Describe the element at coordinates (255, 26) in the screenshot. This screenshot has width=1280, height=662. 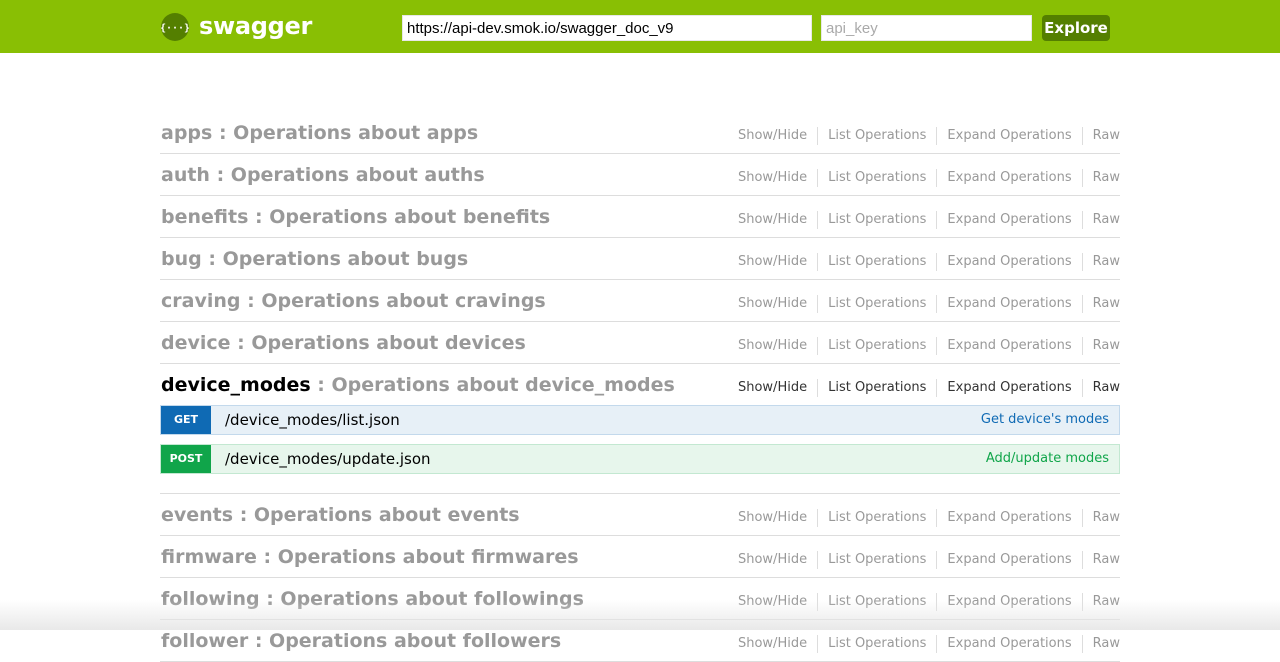
I see `swagger-logo-text: swagger` at that location.